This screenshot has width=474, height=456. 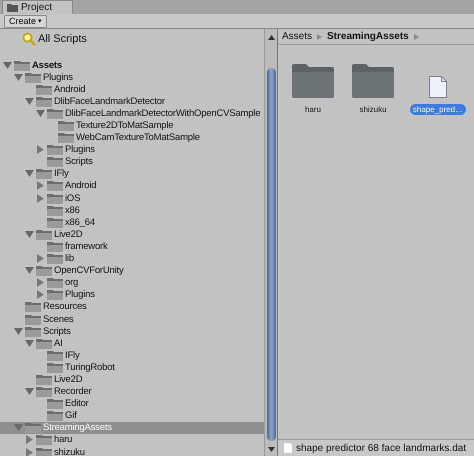 What do you see at coordinates (297, 36) in the screenshot?
I see `breadcrumb-item: Assets` at bounding box center [297, 36].